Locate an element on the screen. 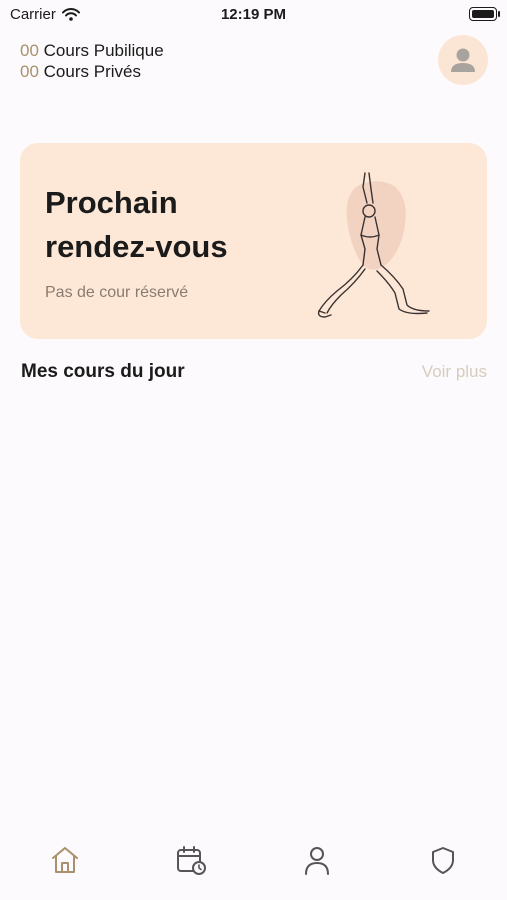  card-subtitle: Pas de cour réservé is located at coordinates (117, 292).